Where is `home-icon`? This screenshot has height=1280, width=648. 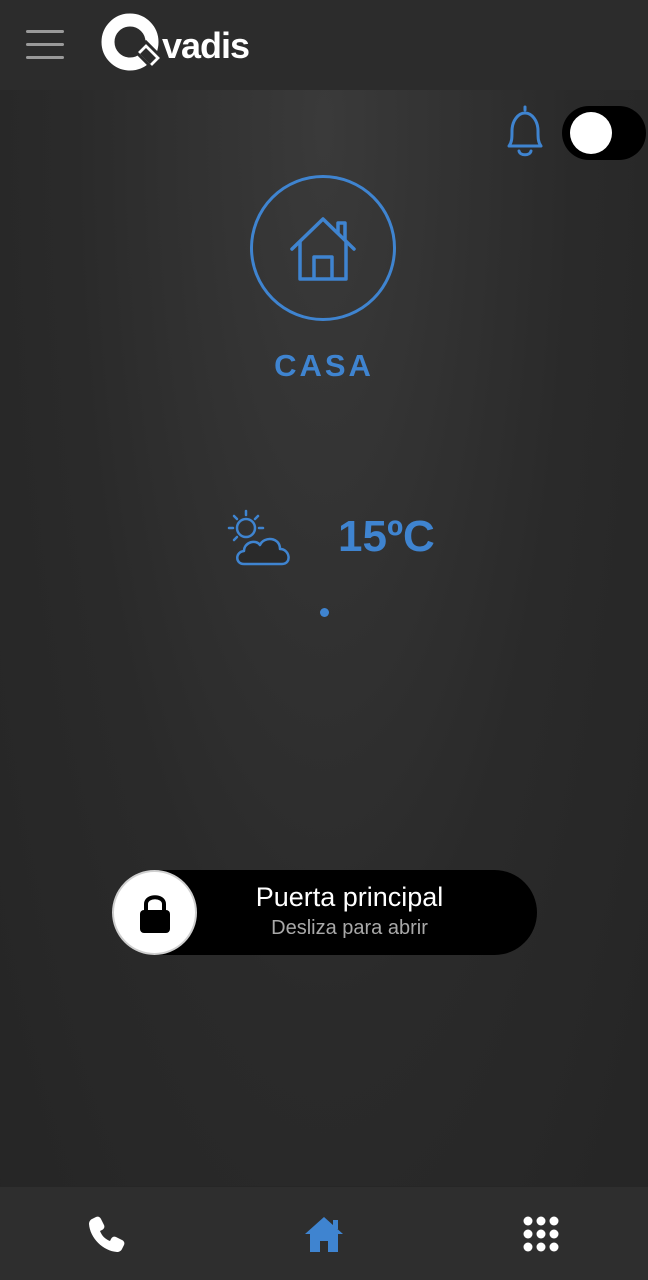 home-icon is located at coordinates (324, 1234).